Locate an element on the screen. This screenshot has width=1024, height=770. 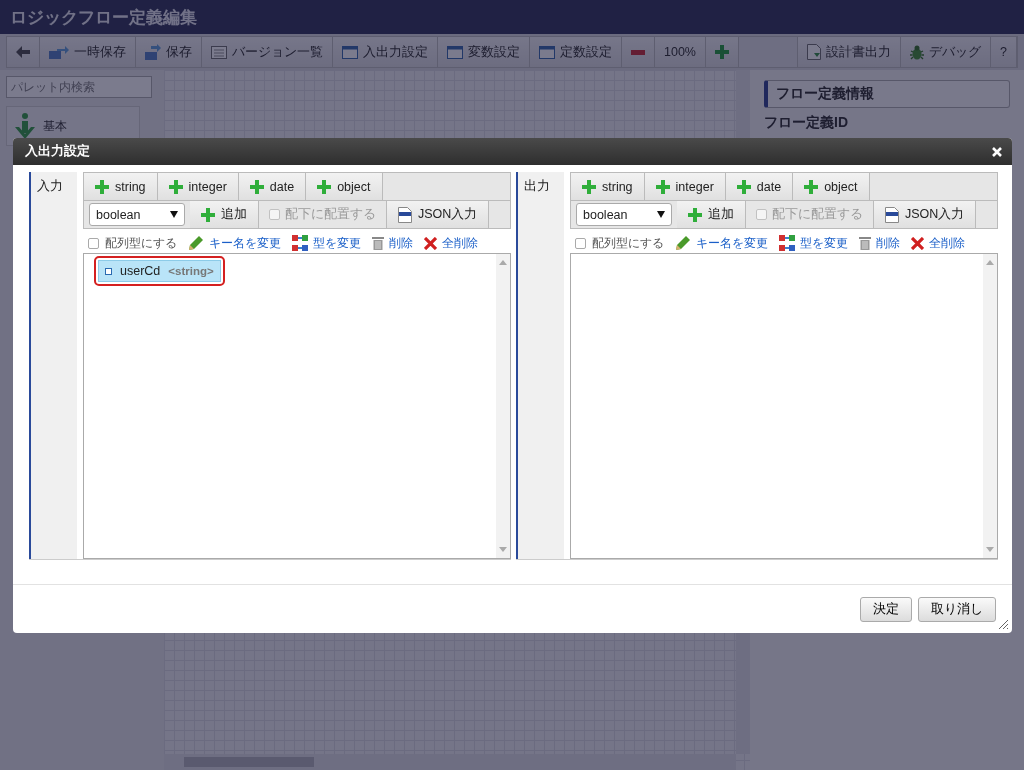
toolbar-button: 定数設定 is located at coordinates (576, 52).